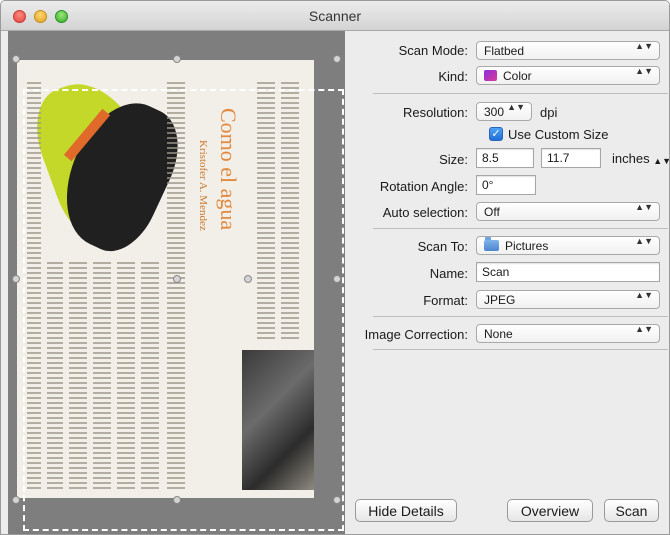 This screenshot has width=670, height=535. What do you see at coordinates (631, 158) in the screenshot?
I see `size-unit-value: inches` at bounding box center [631, 158].